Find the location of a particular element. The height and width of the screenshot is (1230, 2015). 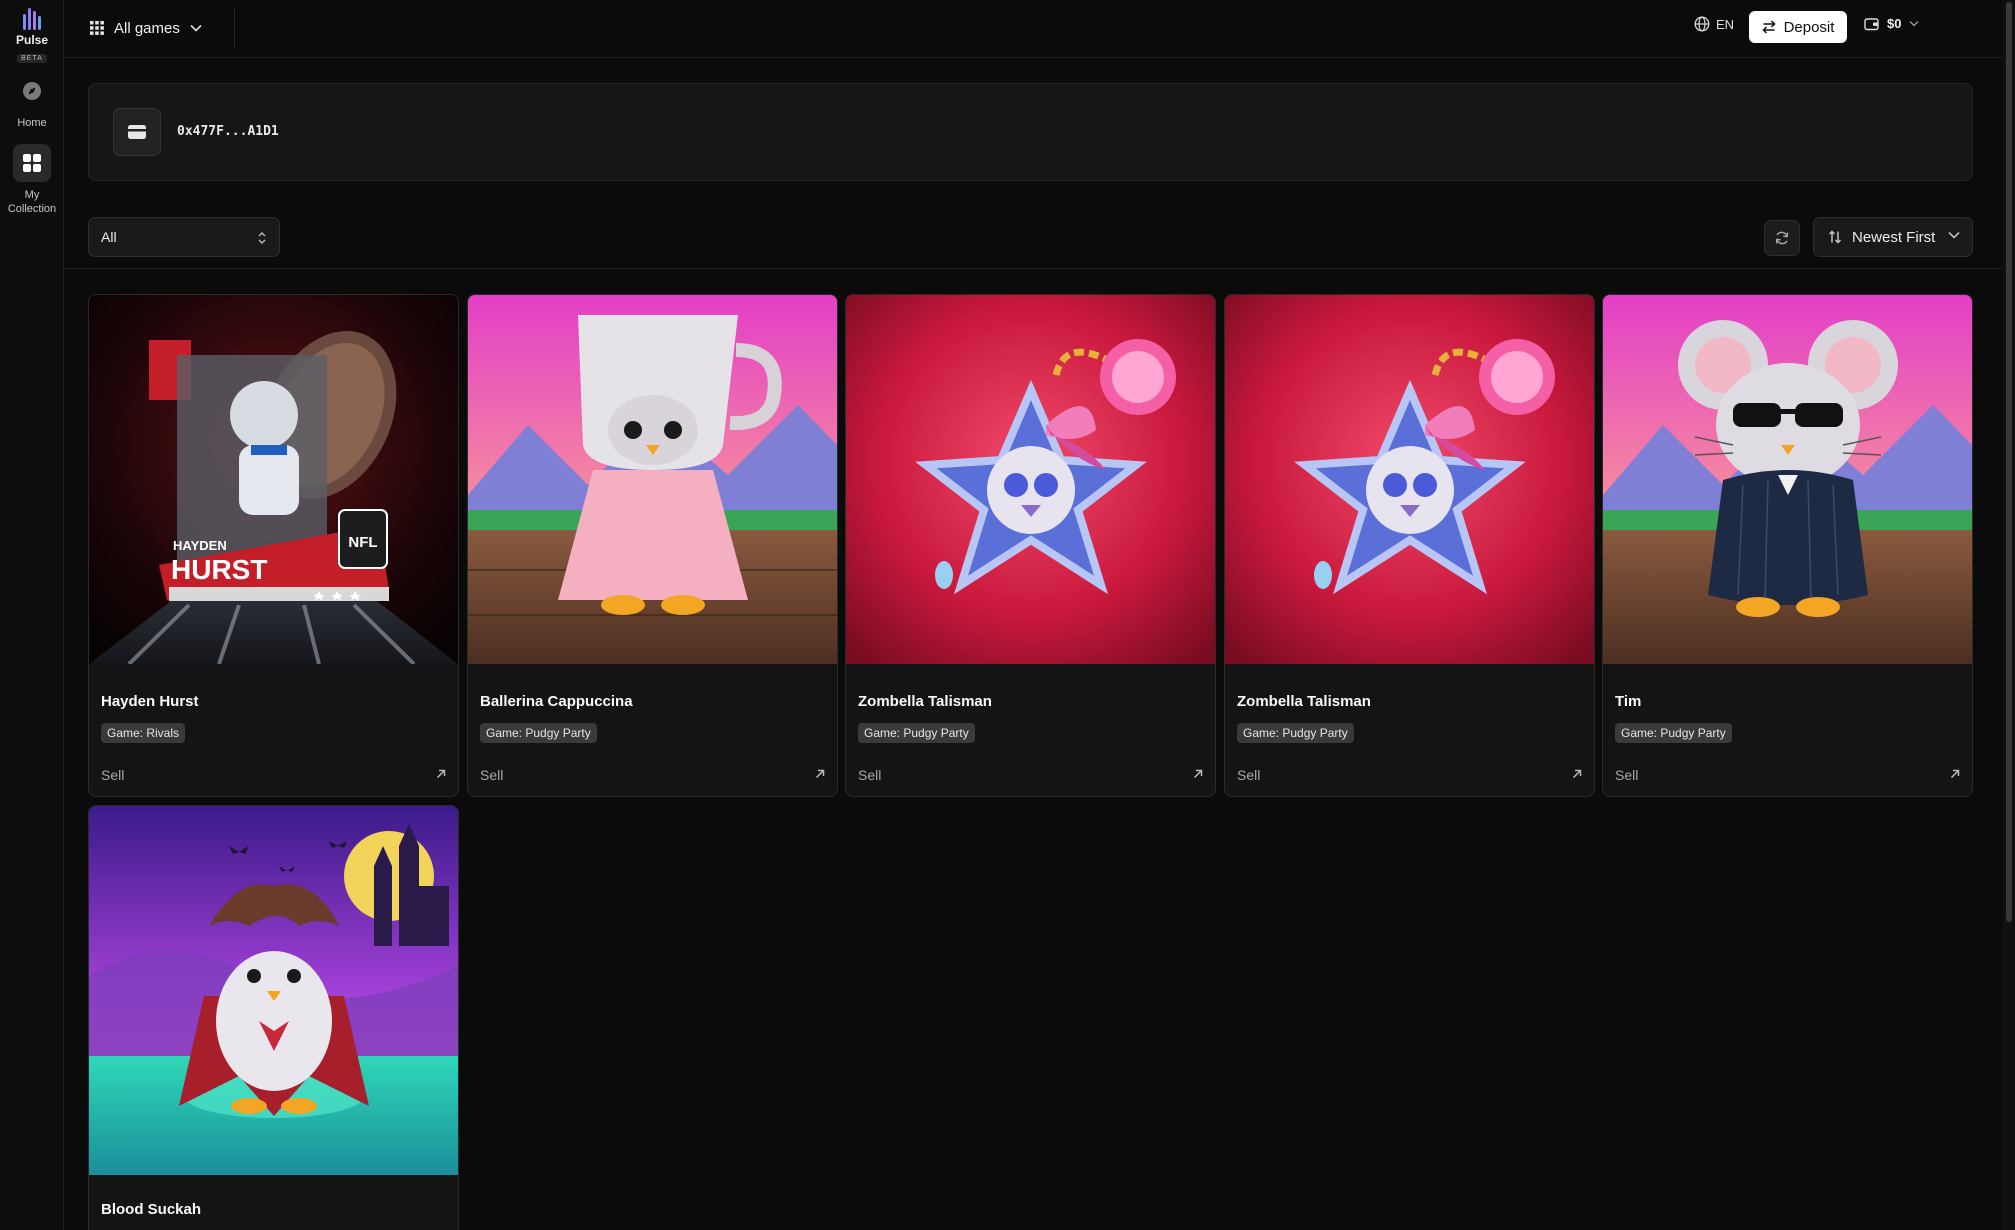

scrollbar-thumb is located at coordinates (2009, 462).